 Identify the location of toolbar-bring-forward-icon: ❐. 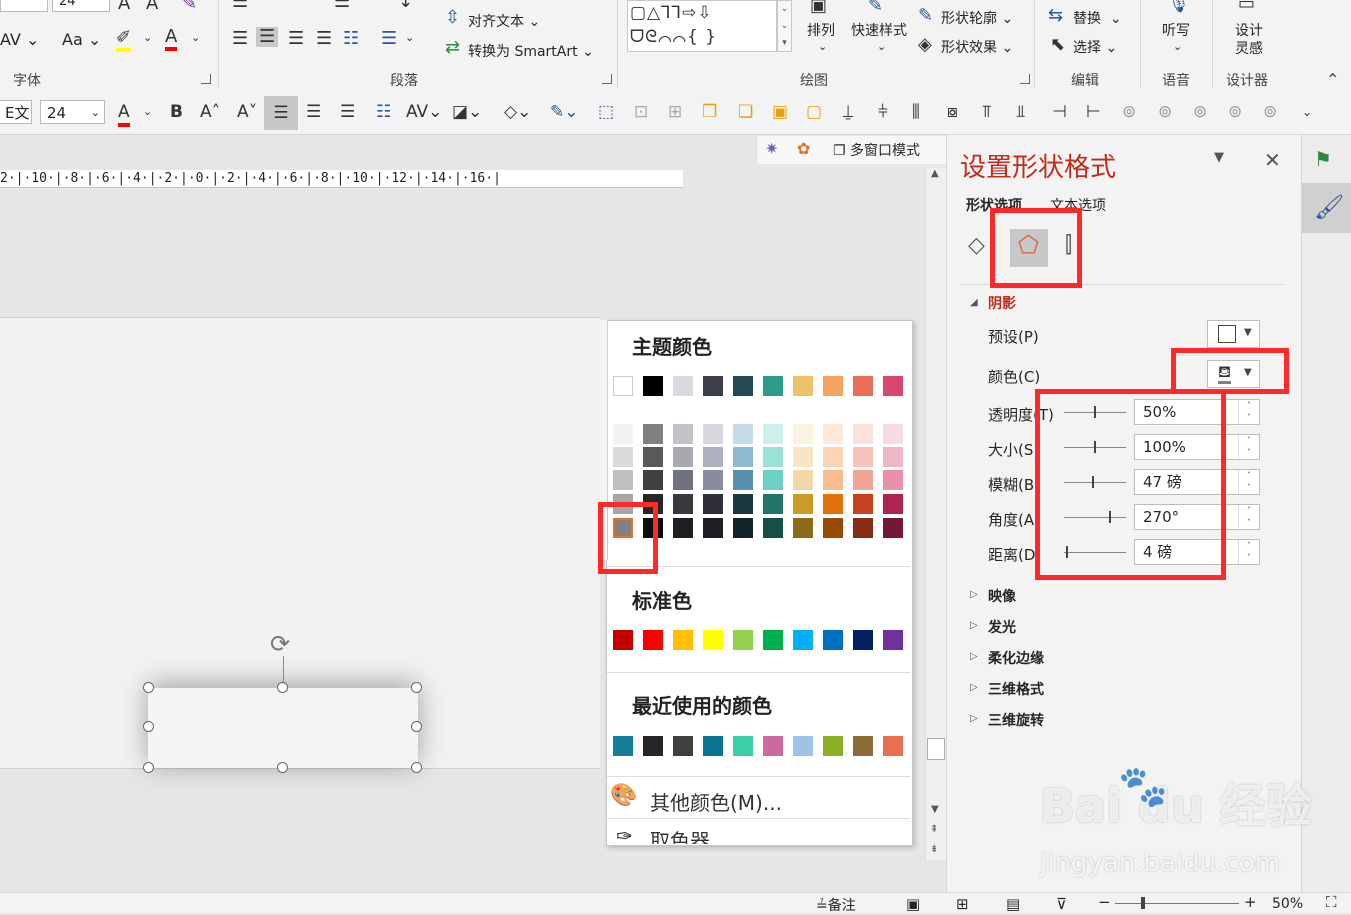
(709, 112).